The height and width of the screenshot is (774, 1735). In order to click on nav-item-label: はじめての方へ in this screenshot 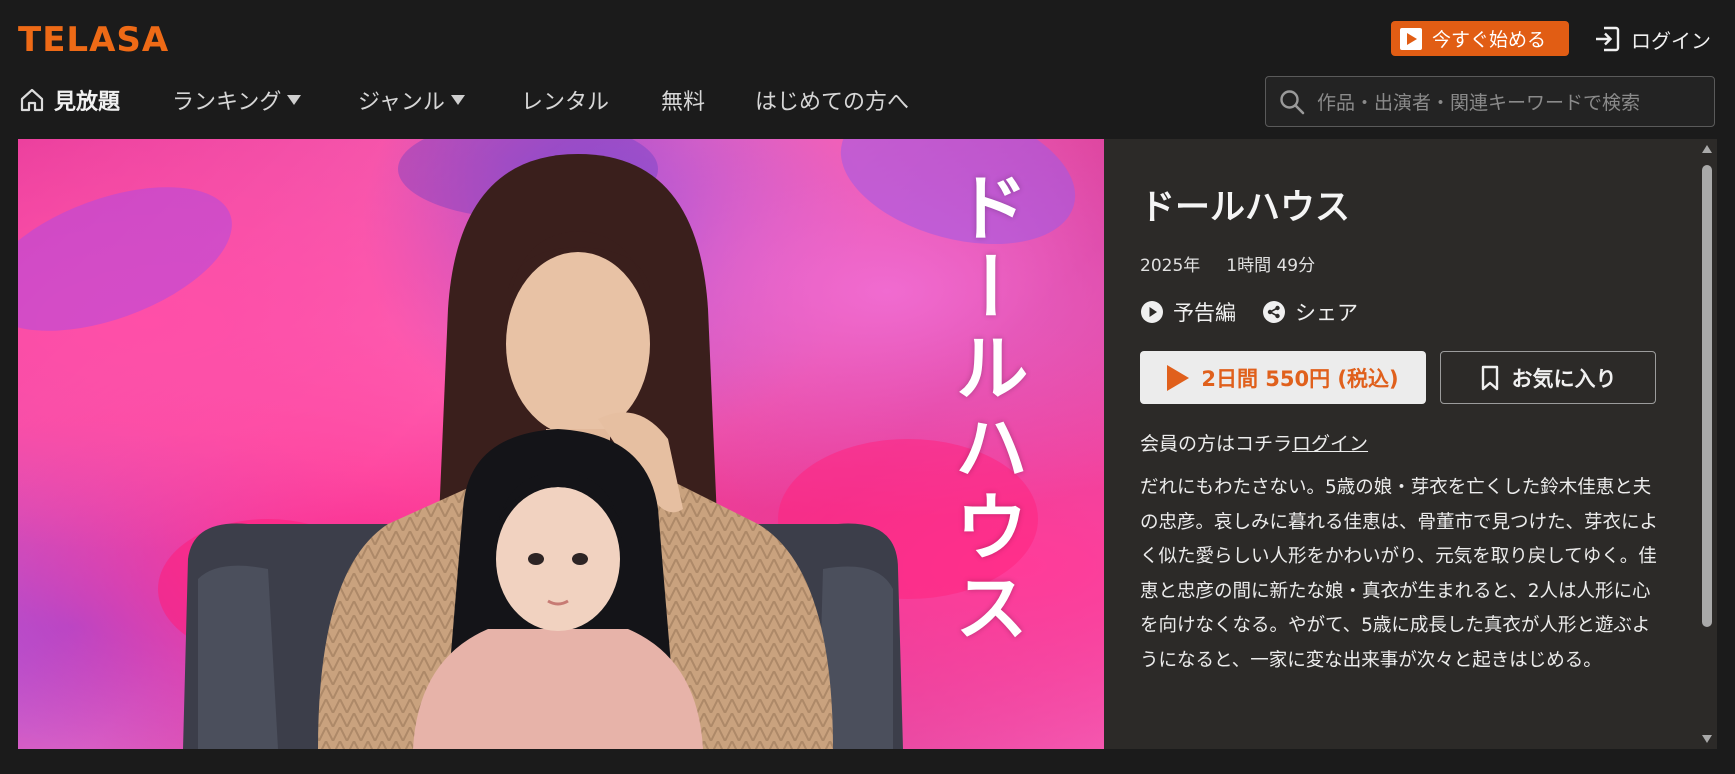, I will do `click(832, 102)`.